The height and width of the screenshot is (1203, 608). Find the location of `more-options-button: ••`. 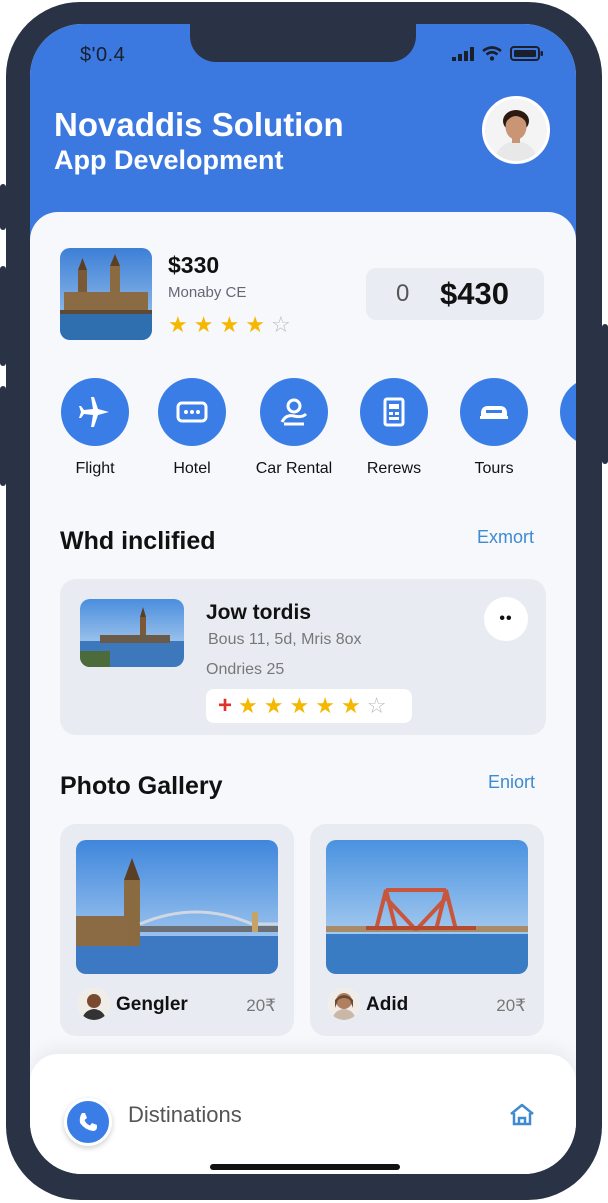

more-options-button: •• is located at coordinates (506, 619).